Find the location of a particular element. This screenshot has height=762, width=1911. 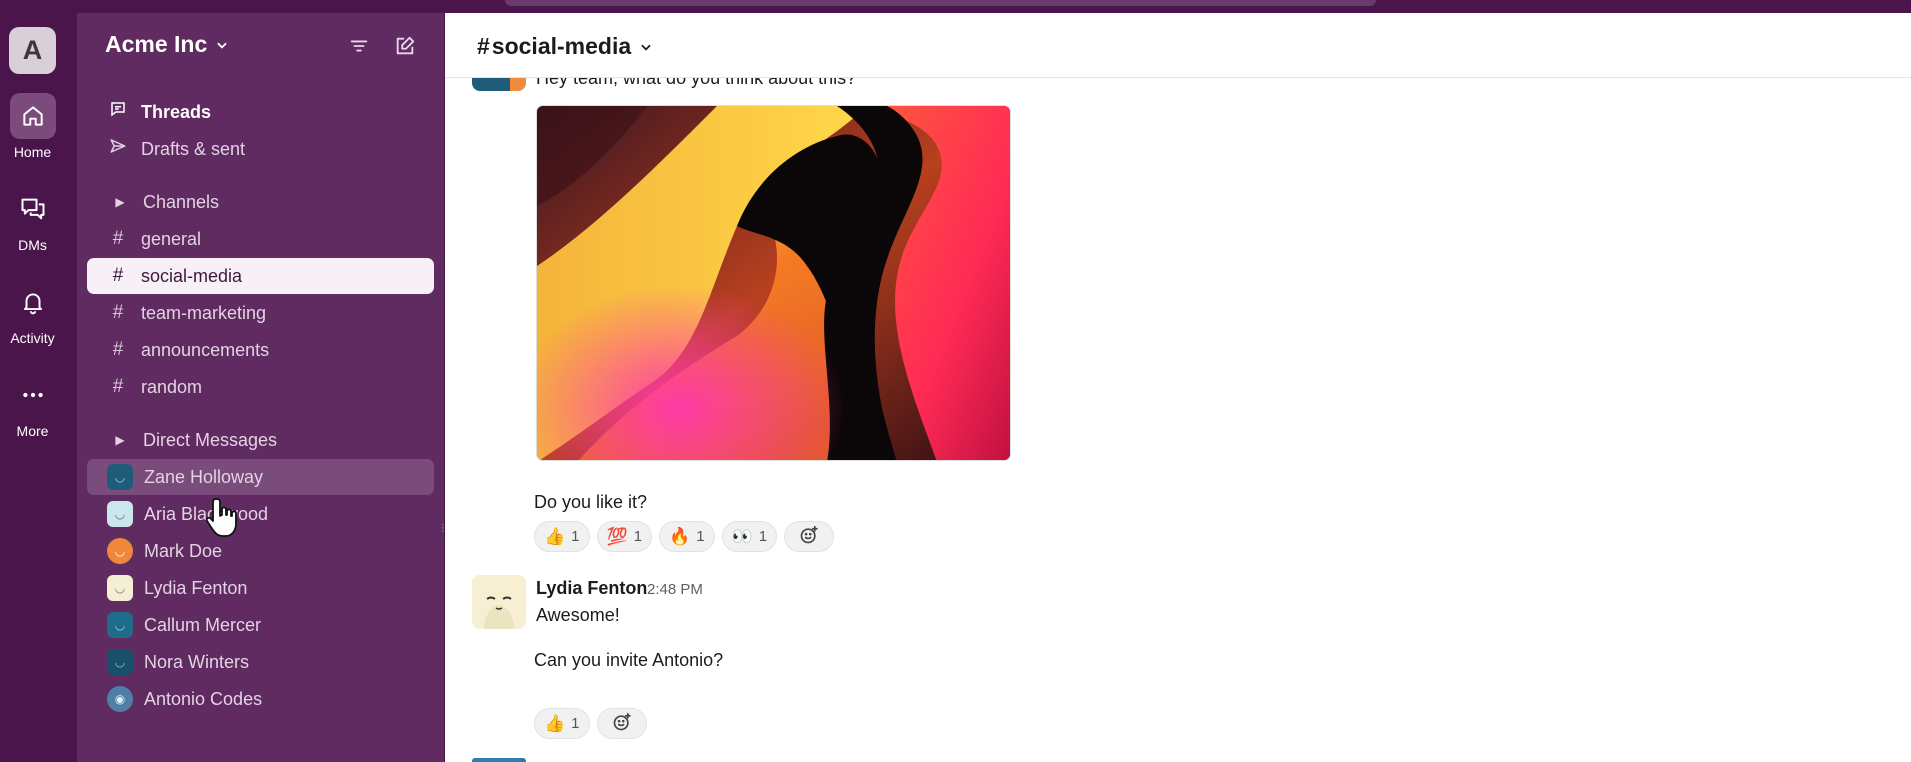

workspace-rail: A Home DMs Activity More is located at coordinates (38, 387).